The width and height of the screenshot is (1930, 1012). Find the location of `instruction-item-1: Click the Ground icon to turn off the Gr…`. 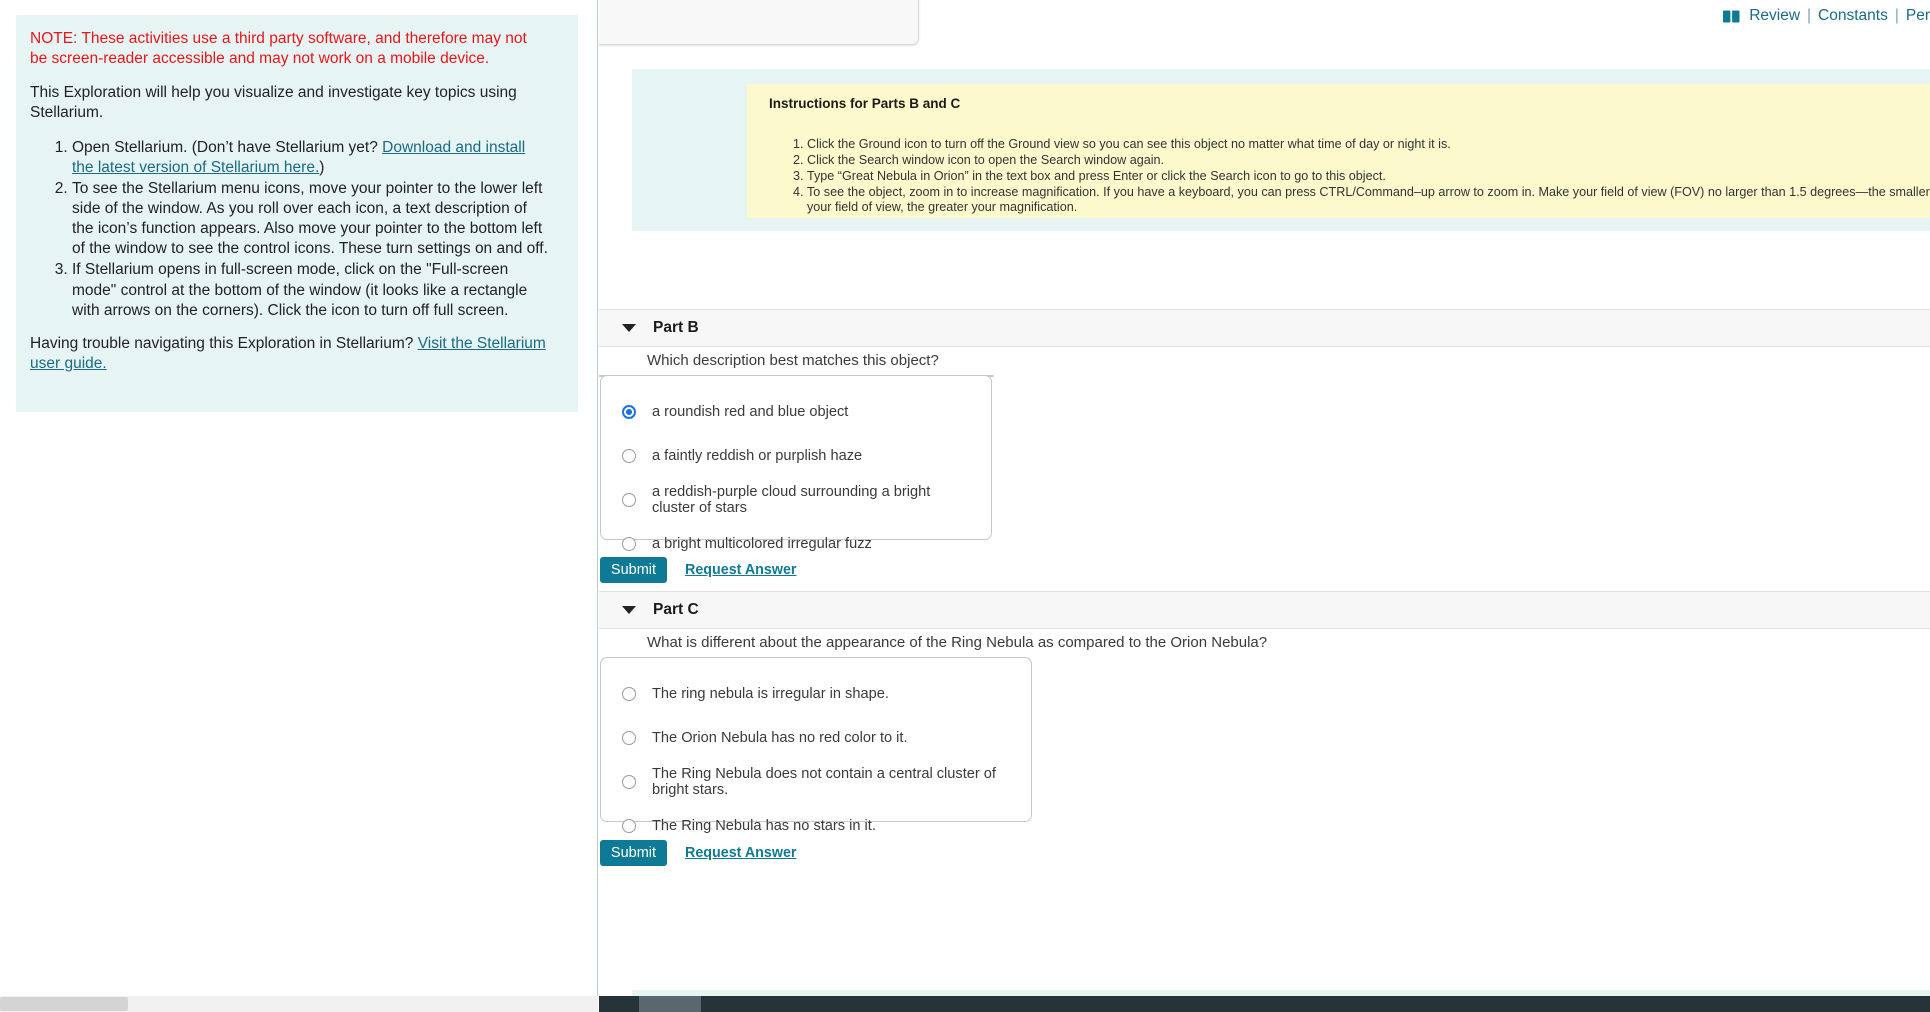

instruction-item-1: Click the Ground icon to turn off the Gr… is located at coordinates (1368, 144).